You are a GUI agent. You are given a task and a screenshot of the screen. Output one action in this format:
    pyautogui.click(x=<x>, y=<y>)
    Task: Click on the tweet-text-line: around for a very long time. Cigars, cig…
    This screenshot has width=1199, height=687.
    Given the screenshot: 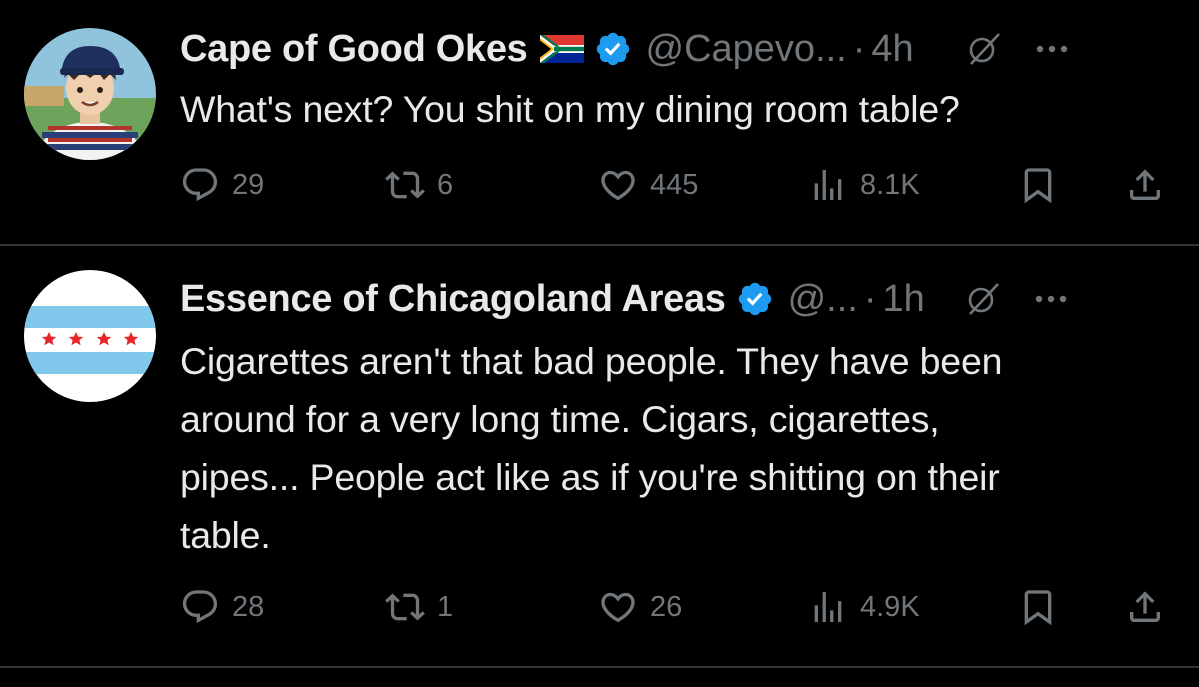 What is the action you would take?
    pyautogui.click(x=560, y=419)
    